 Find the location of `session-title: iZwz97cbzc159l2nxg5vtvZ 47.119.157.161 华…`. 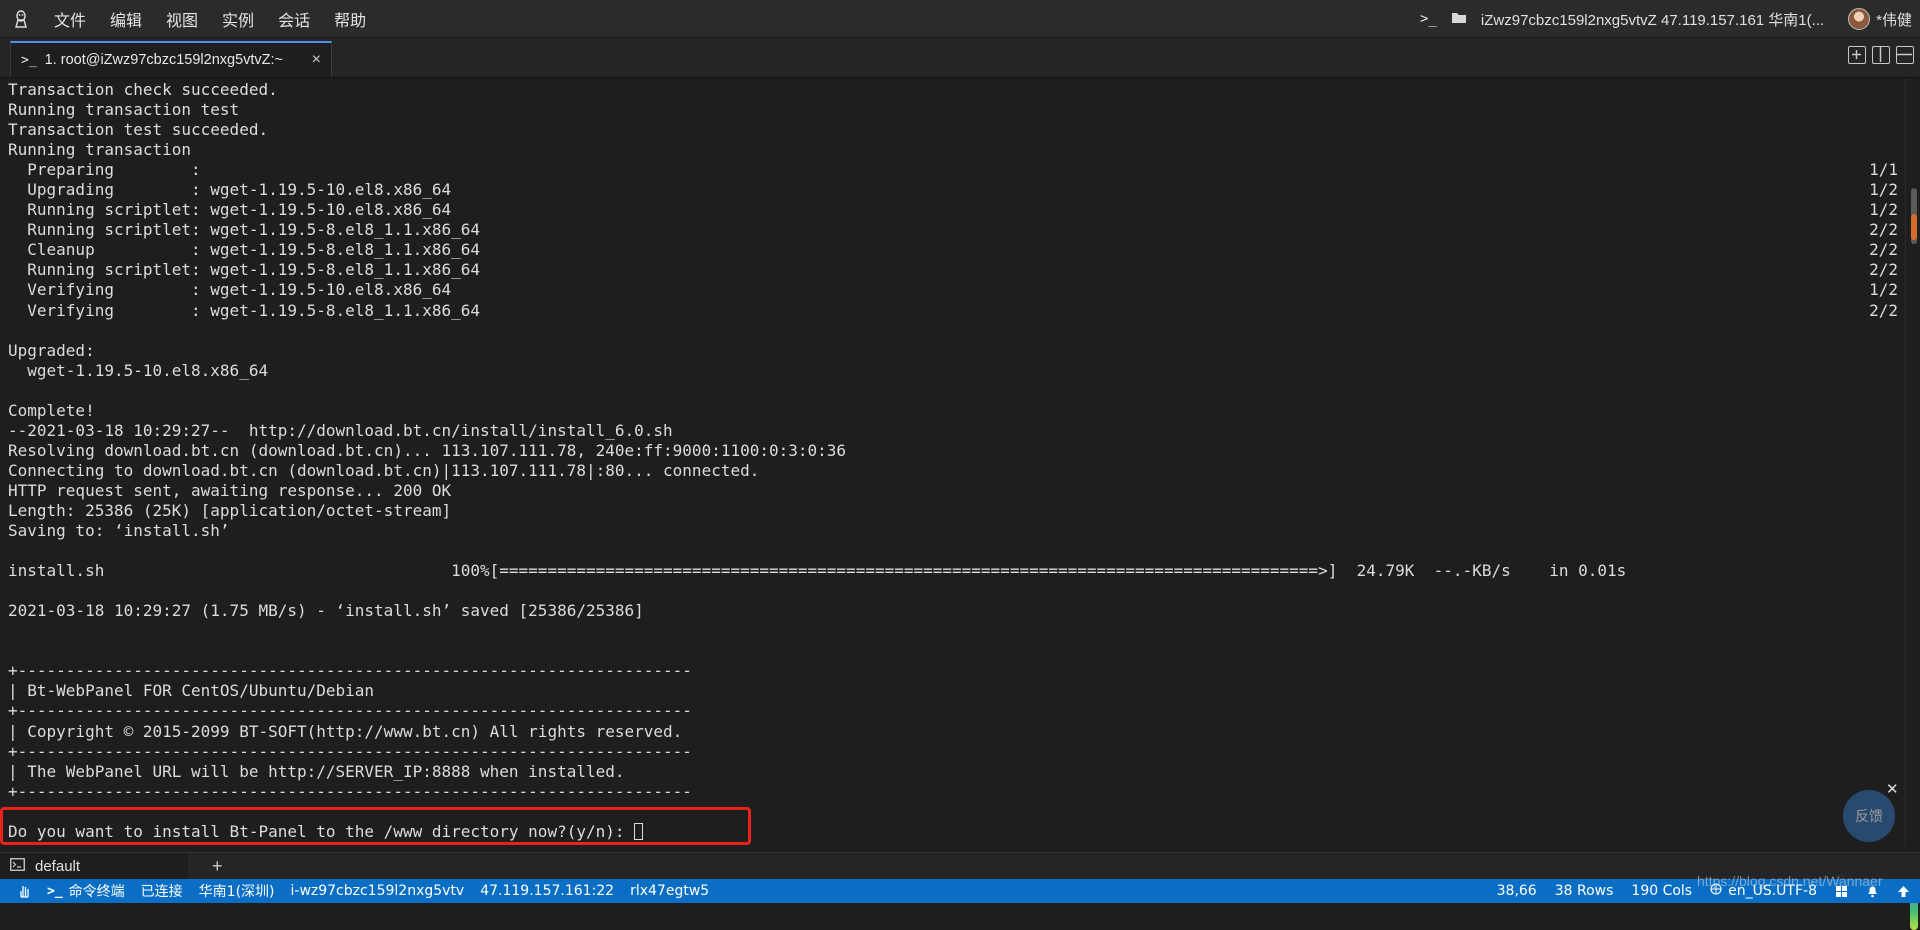

session-title: iZwz97cbzc159l2nxg5vtvZ 47.119.157.161 华… is located at coordinates (1652, 20).